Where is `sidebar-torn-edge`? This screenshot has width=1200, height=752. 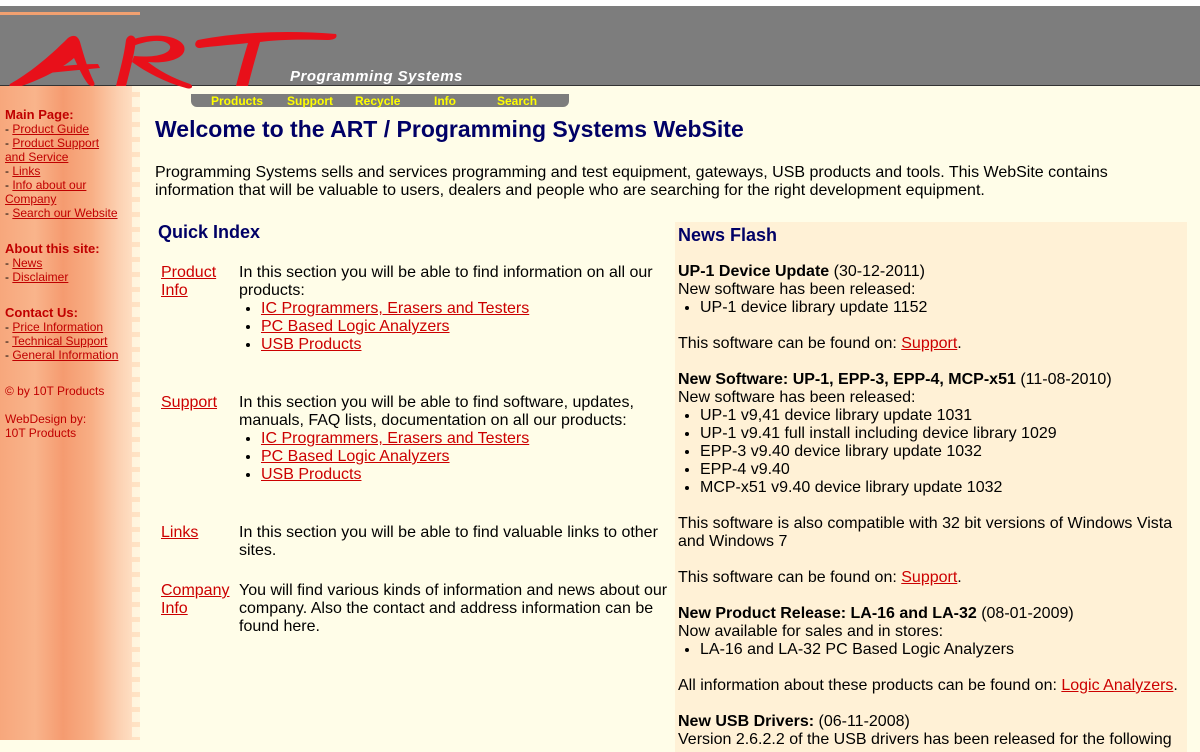 sidebar-torn-edge is located at coordinates (136, 413).